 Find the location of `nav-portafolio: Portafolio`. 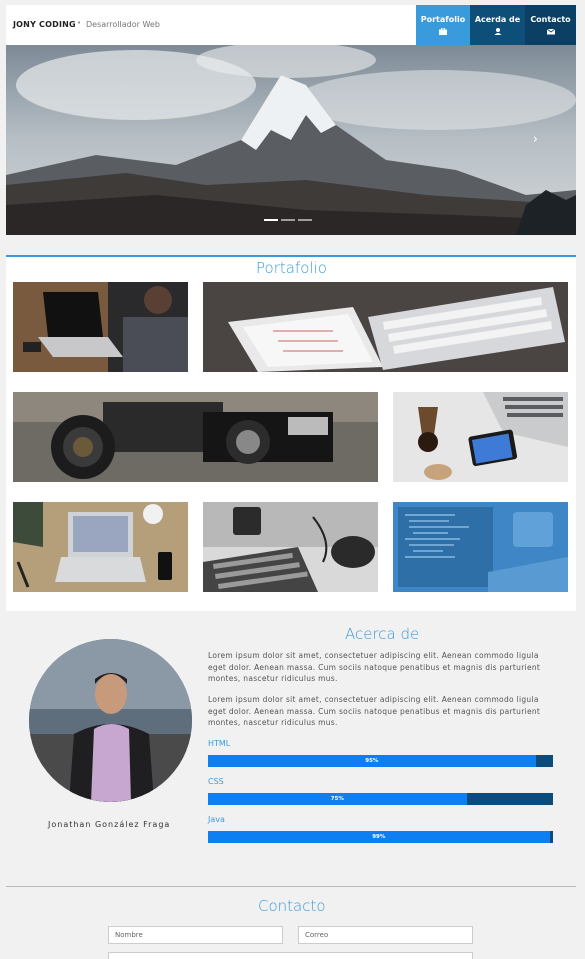

nav-portafolio: Portafolio is located at coordinates (443, 25).